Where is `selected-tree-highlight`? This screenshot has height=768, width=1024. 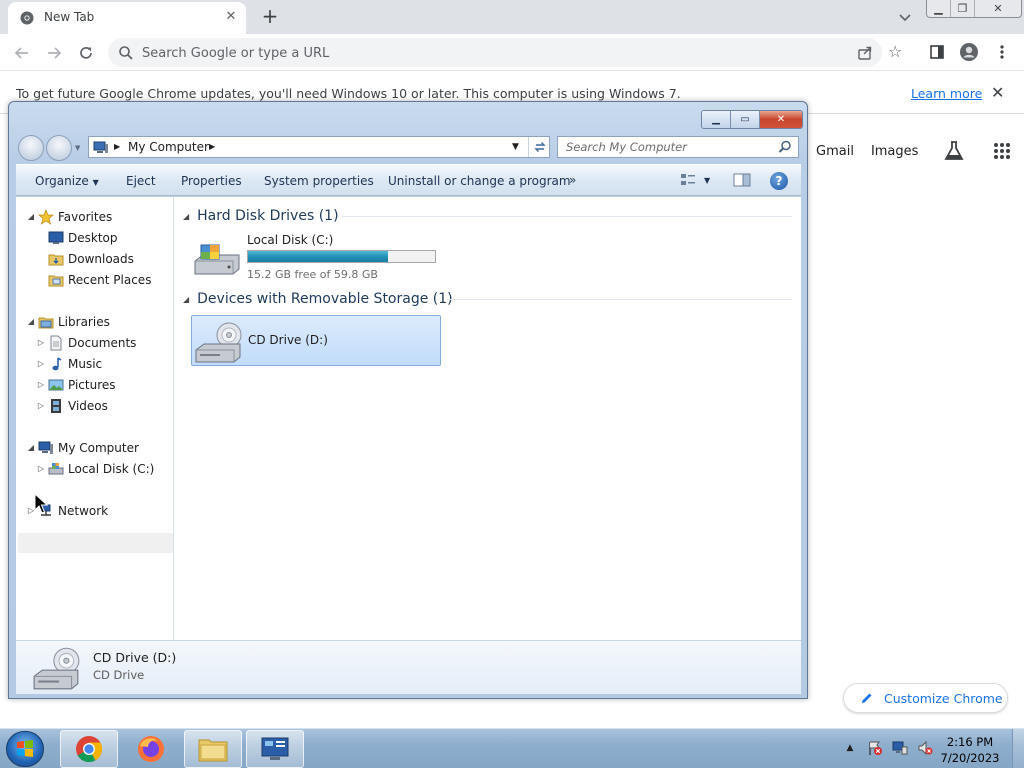
selected-tree-highlight is located at coordinates (95, 543).